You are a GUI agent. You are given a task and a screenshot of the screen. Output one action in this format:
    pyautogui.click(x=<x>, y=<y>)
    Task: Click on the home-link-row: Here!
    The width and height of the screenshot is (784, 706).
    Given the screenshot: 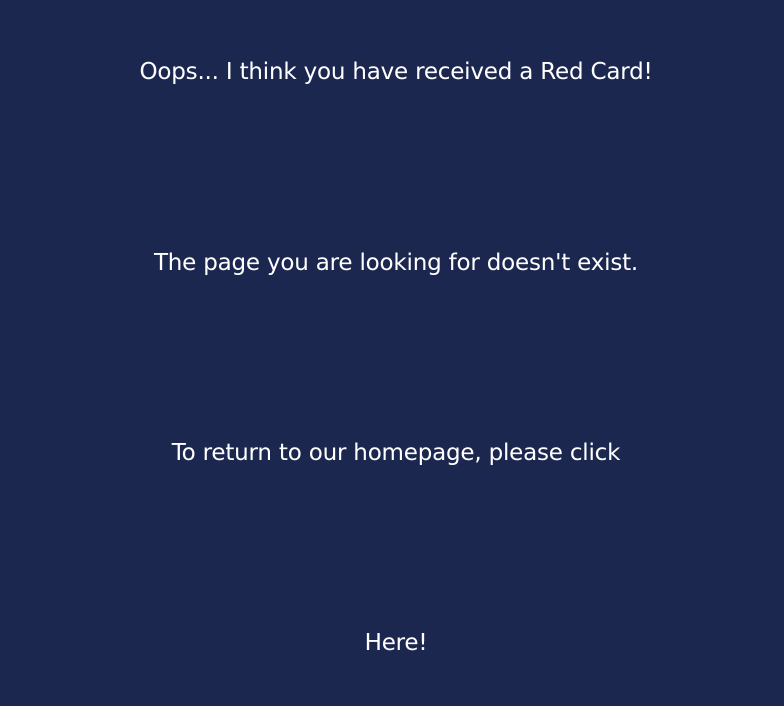 What is the action you would take?
    pyautogui.click(x=392, y=643)
    